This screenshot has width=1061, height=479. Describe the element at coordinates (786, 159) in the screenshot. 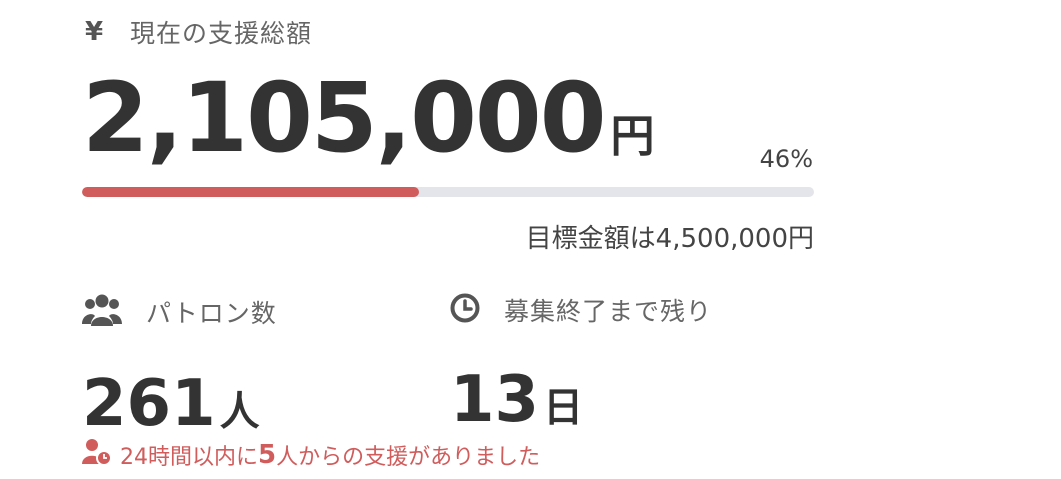

I see `progress-percent: 46%` at that location.